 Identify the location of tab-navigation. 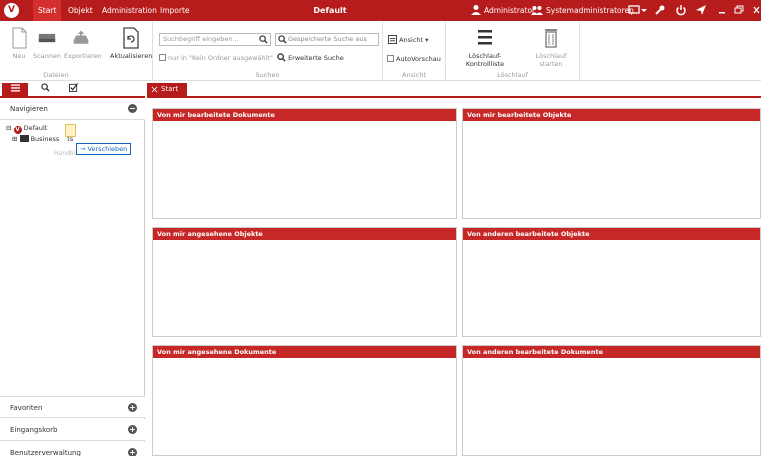
(15, 89).